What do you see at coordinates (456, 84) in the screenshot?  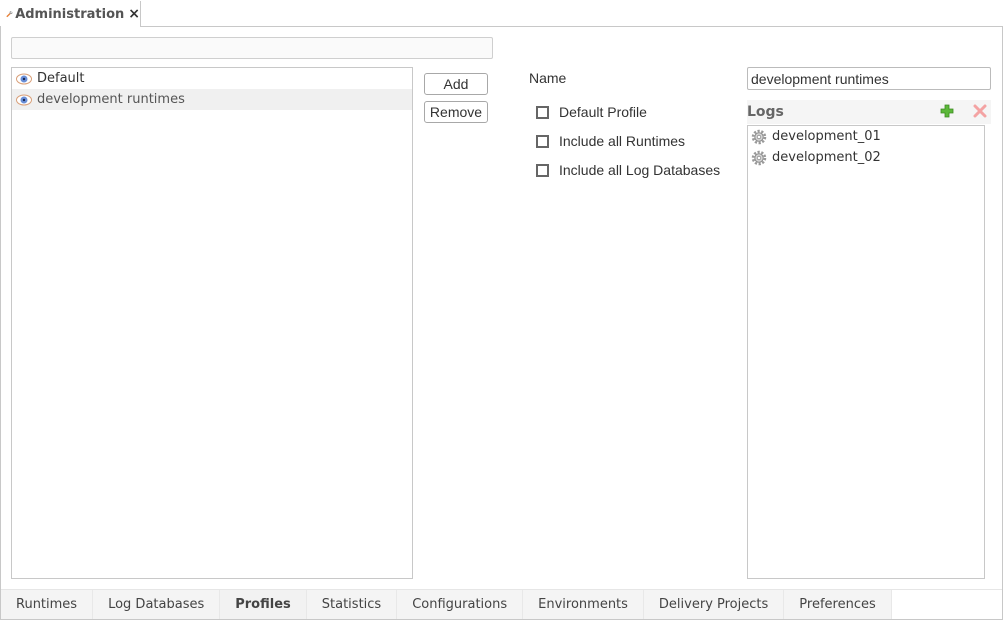 I see `add-profile-button: Add` at bounding box center [456, 84].